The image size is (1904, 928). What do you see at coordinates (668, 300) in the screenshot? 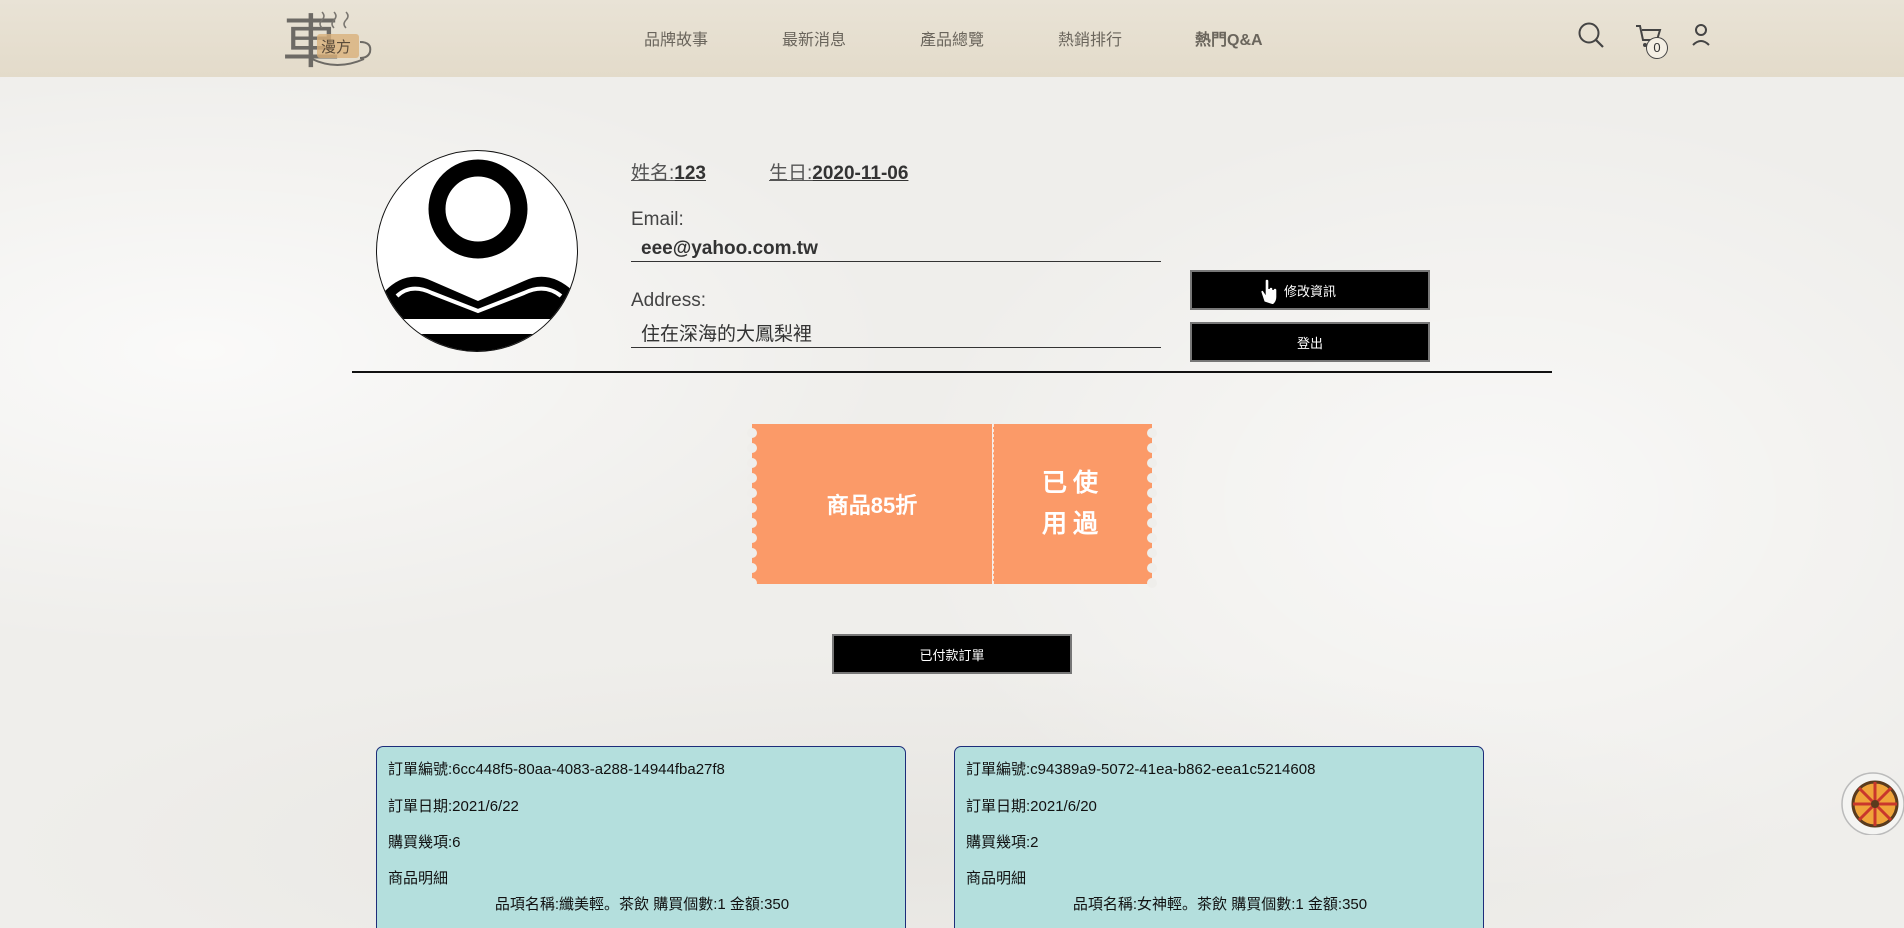
I see `address-label: Address:` at bounding box center [668, 300].